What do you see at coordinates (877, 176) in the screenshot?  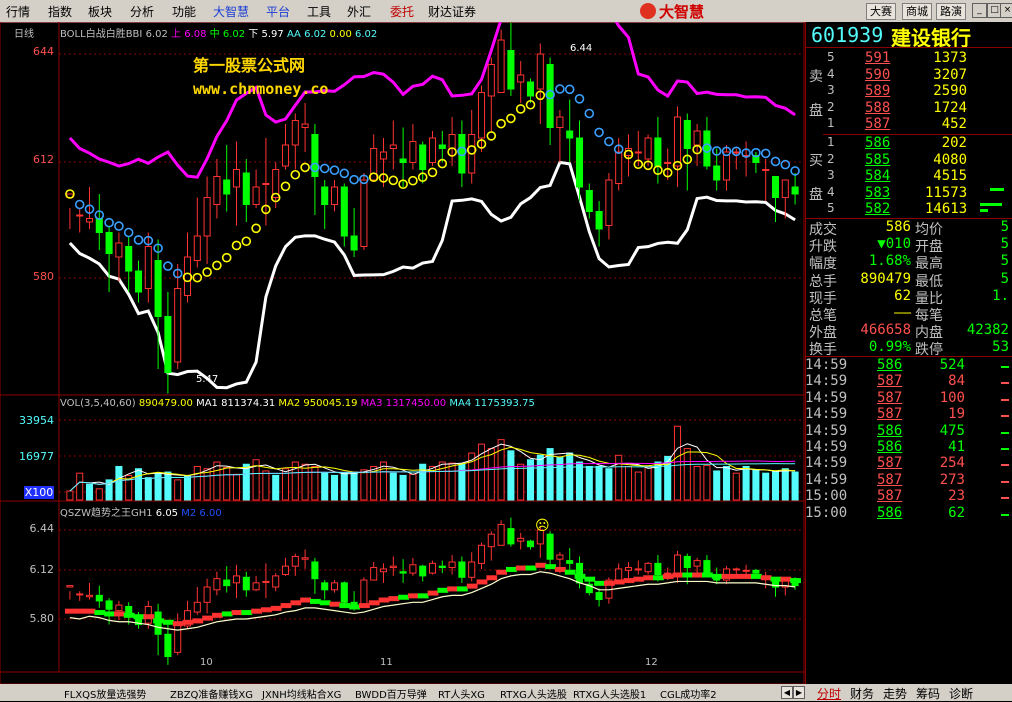 I see `buy-price: 584` at bounding box center [877, 176].